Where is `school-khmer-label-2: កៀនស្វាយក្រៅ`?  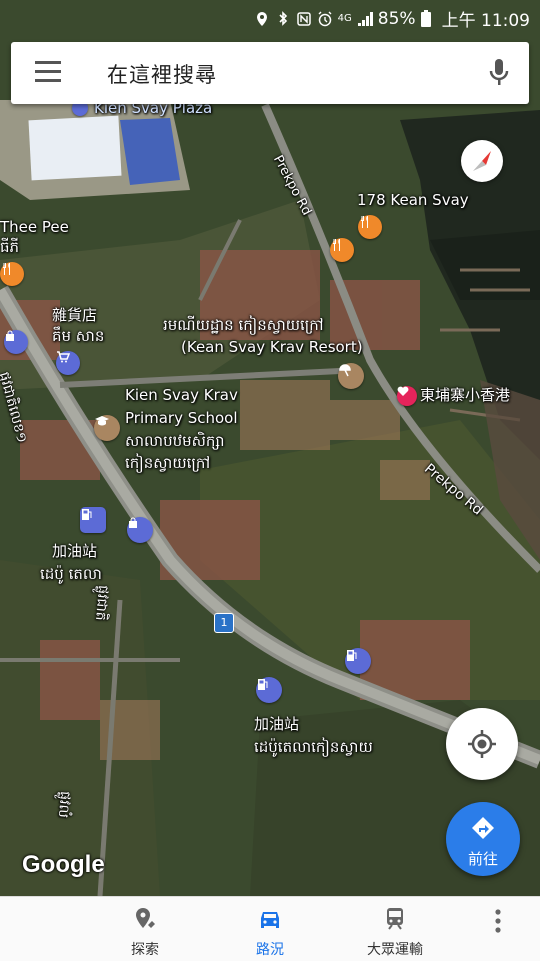
school-khmer-label-2: កៀនស្វាយក្រៅ is located at coordinates (167, 463).